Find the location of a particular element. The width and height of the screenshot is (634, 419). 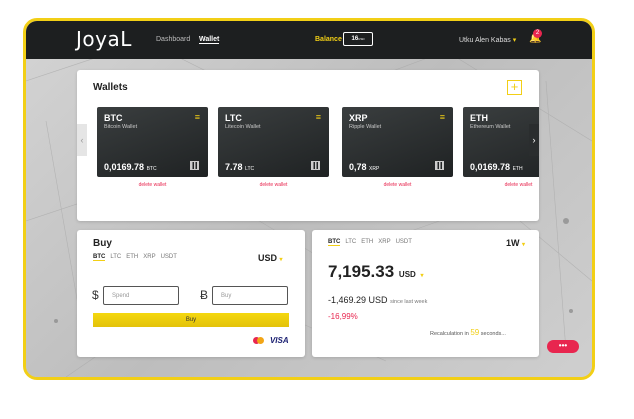

currency-value: USD is located at coordinates (268, 258).